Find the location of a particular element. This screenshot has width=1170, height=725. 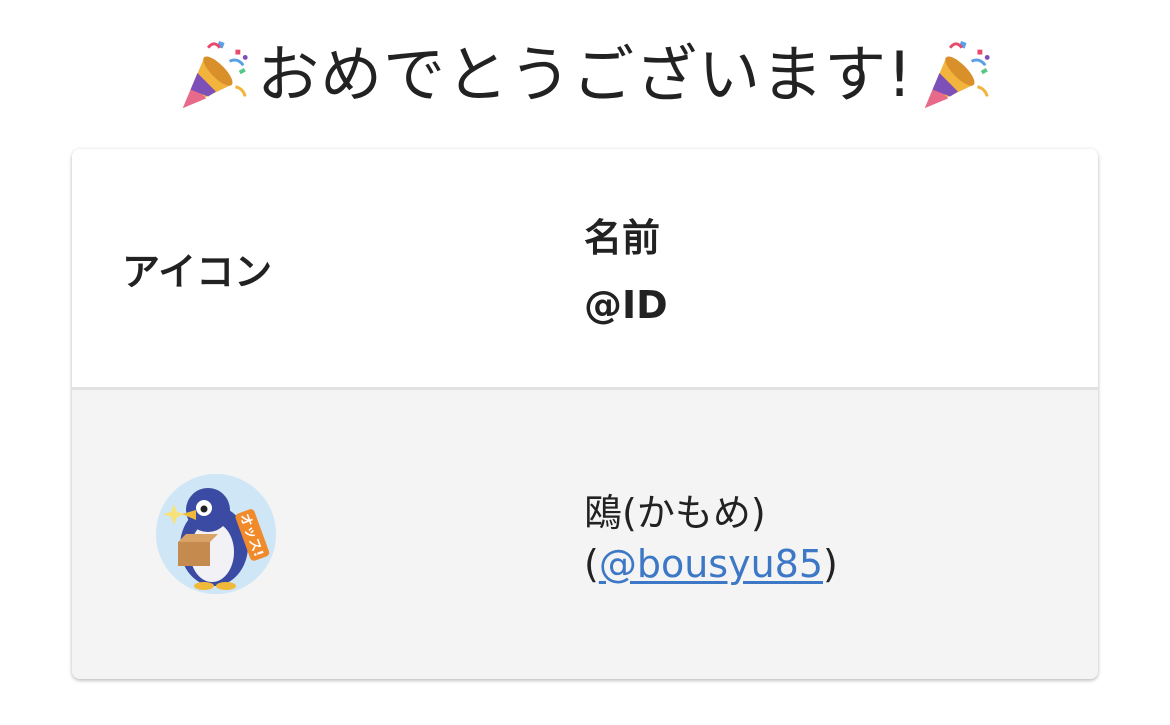

user-id: (@bousyu85) is located at coordinates (711, 564).